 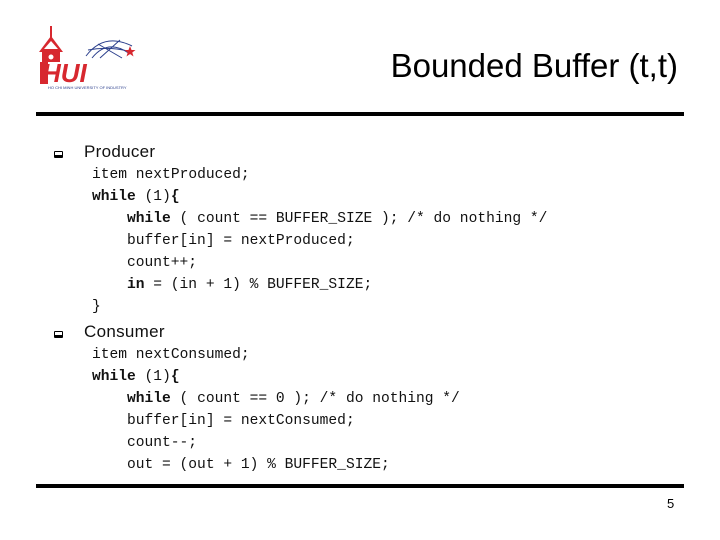 What do you see at coordinates (671, 503) in the screenshot?
I see `page-number: 5` at bounding box center [671, 503].